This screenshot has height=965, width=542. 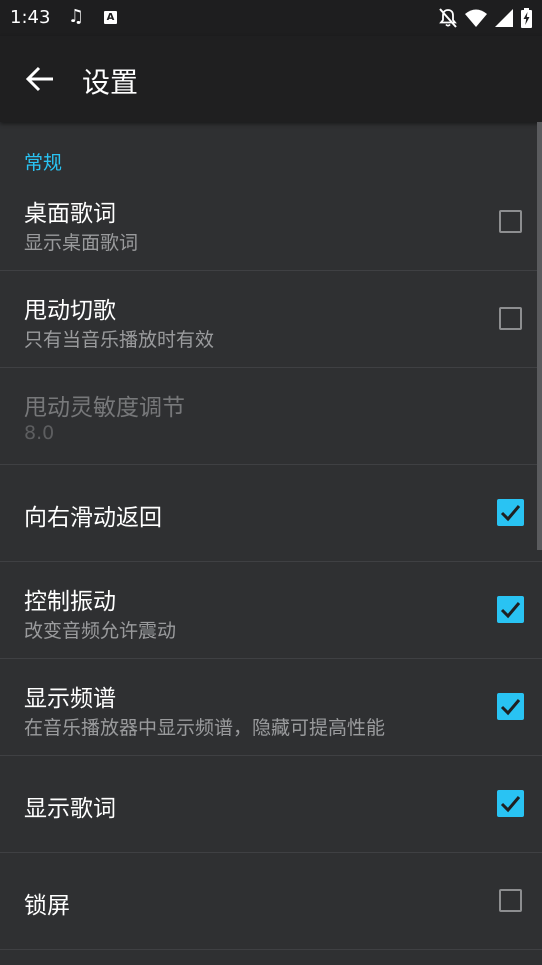 I want to click on pref-vibration: 控制振动 改变音频允许震动, so click(x=271, y=610).